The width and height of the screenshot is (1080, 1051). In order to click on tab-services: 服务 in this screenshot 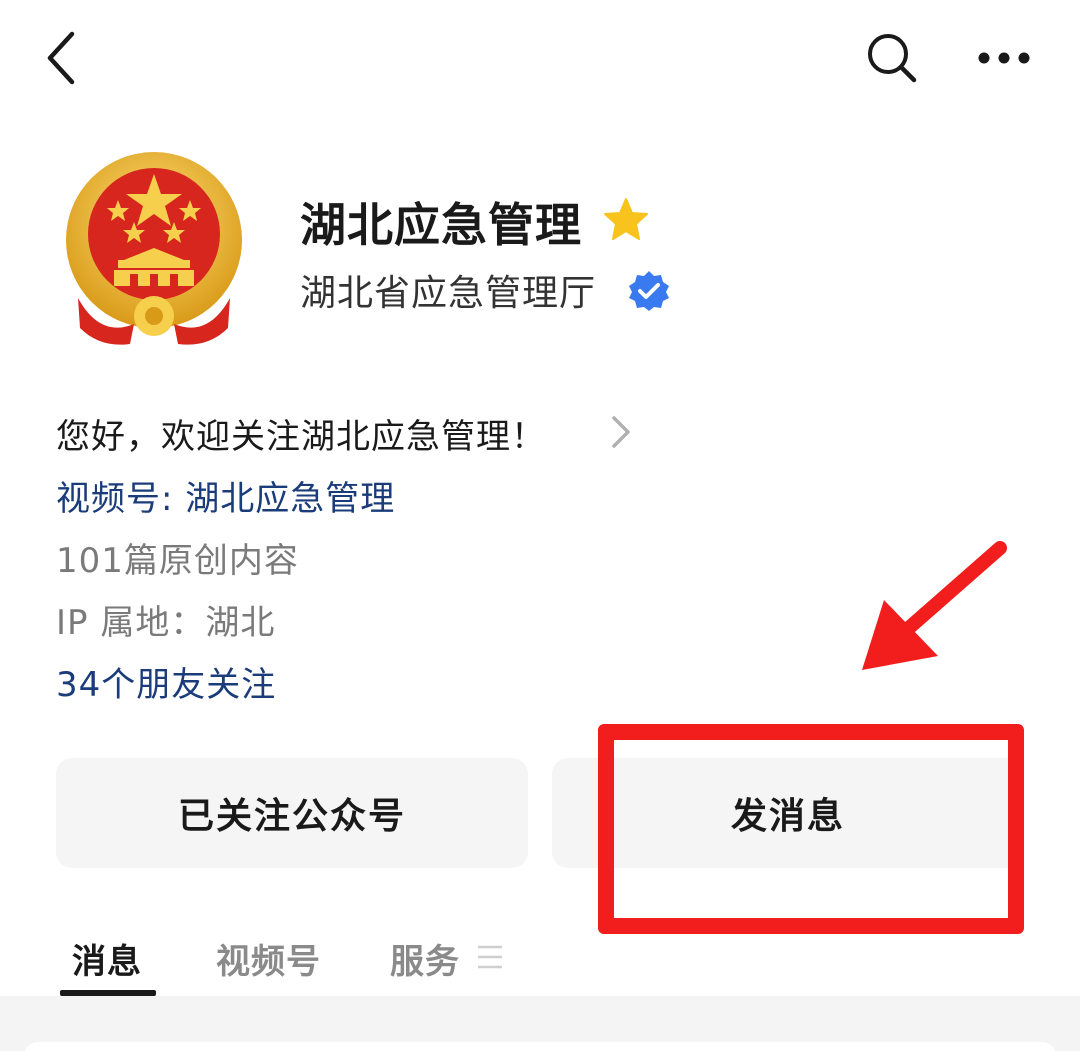, I will do `click(425, 958)`.